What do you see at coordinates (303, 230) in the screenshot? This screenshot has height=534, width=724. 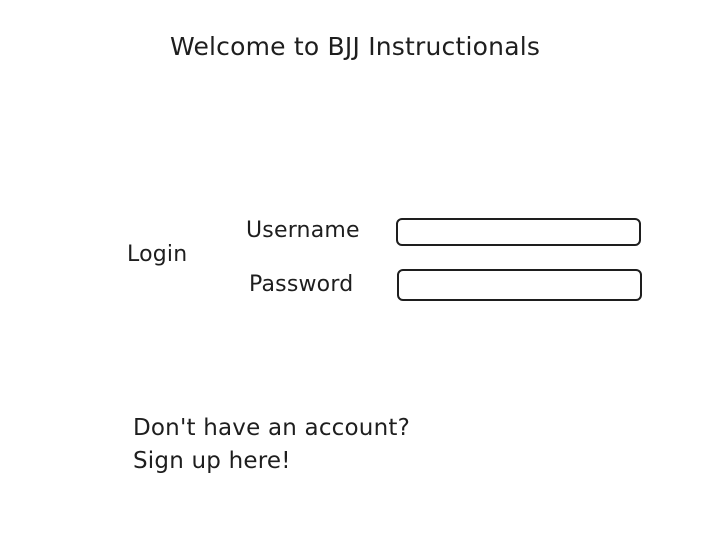 I see `username-label: Username` at bounding box center [303, 230].